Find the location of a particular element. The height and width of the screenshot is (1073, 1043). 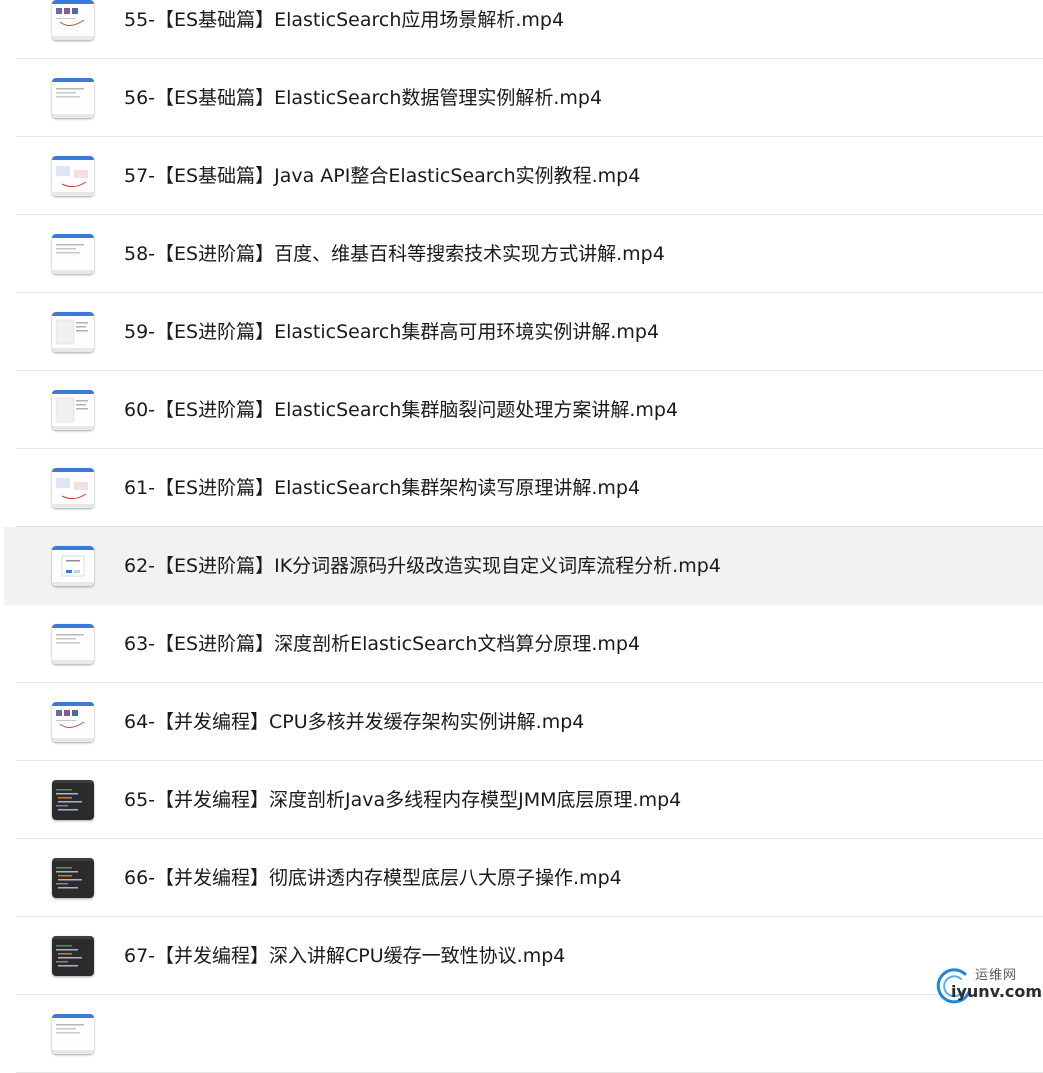

file-row: 63-【ES进阶篇】深度剖析ElasticSearch文档算分原理.mp4 is located at coordinates (529, 644).